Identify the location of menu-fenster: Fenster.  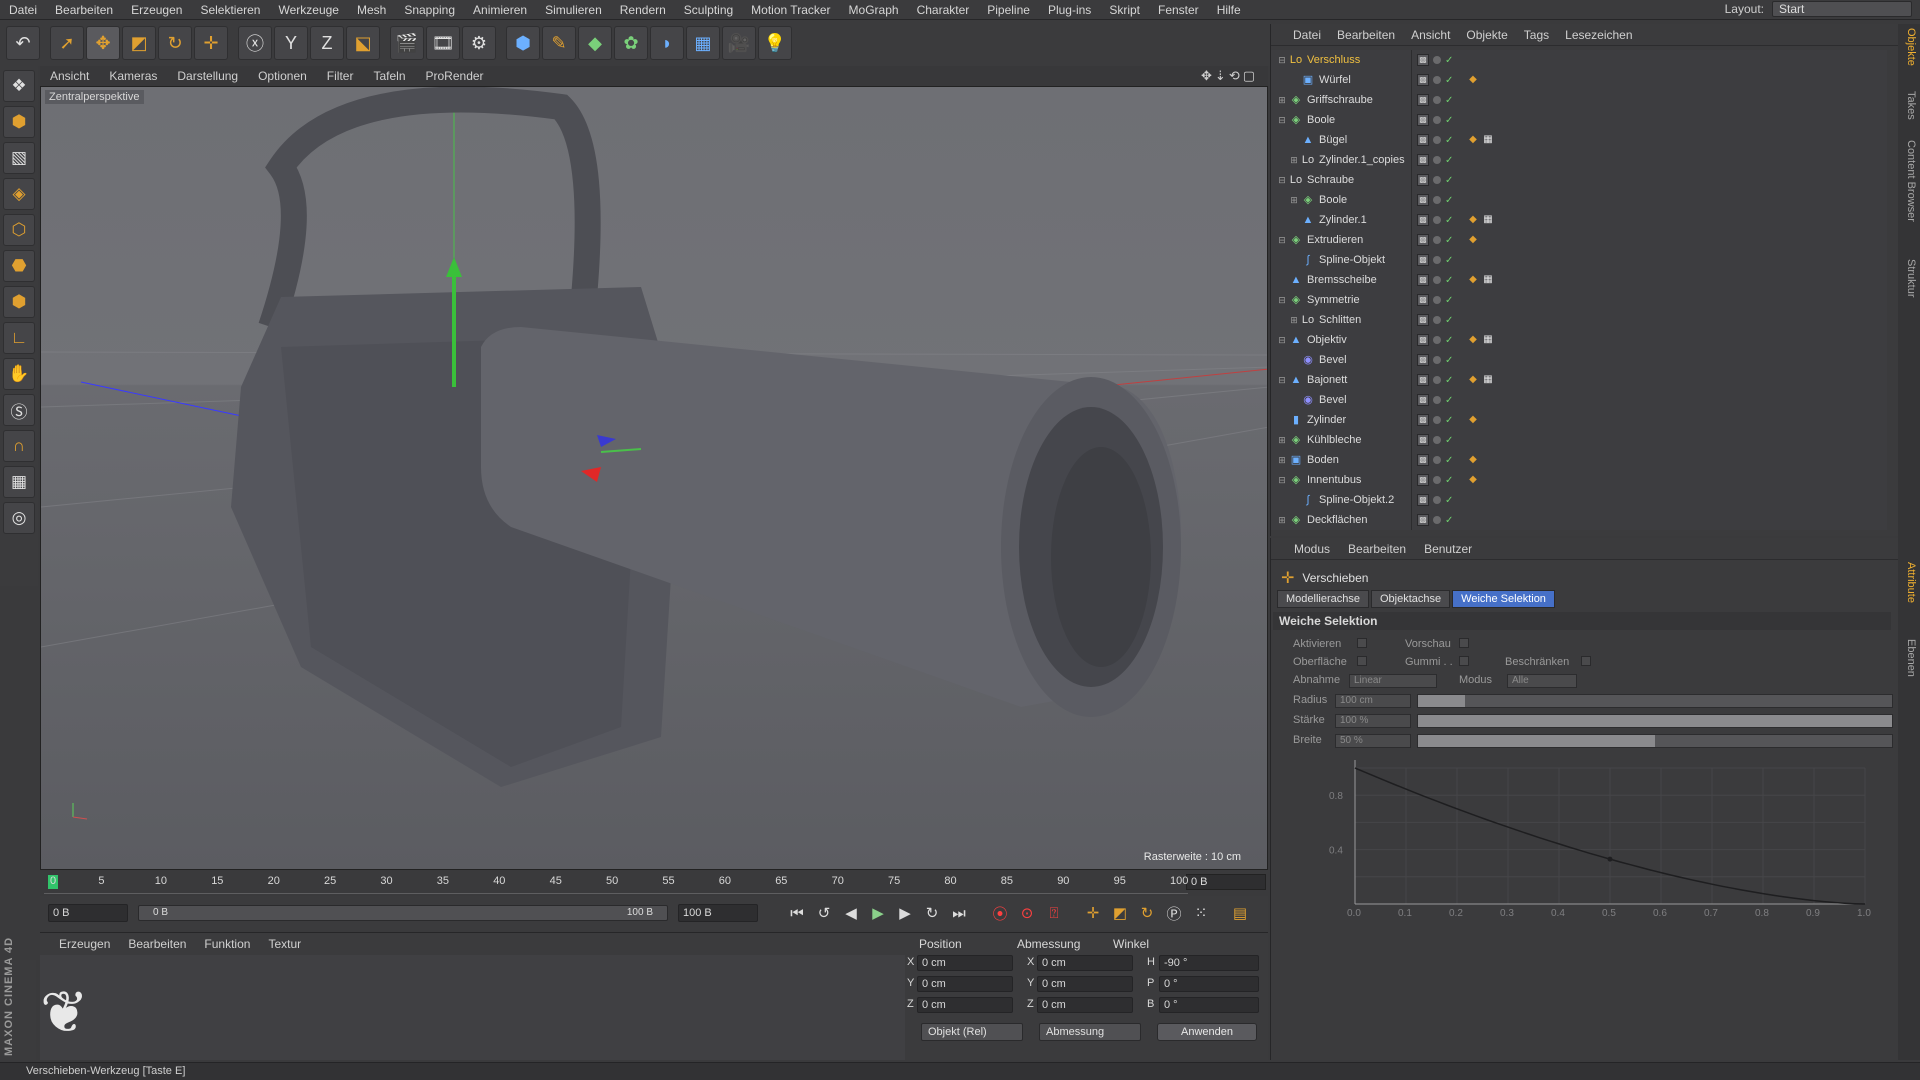
(1178, 10).